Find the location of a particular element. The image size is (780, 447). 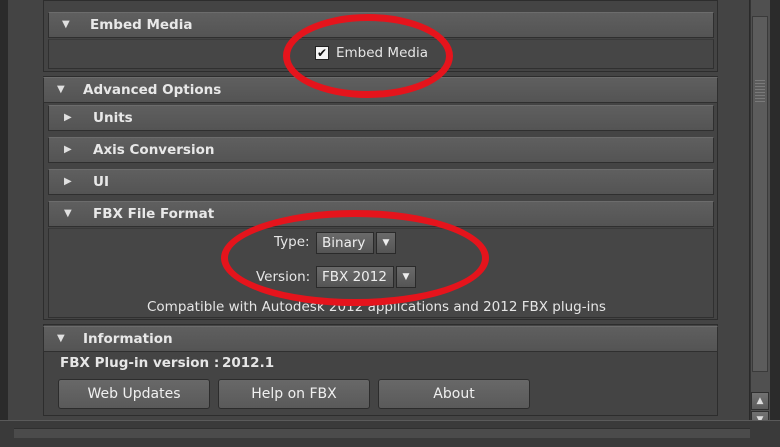

about-button: About is located at coordinates (454, 394).